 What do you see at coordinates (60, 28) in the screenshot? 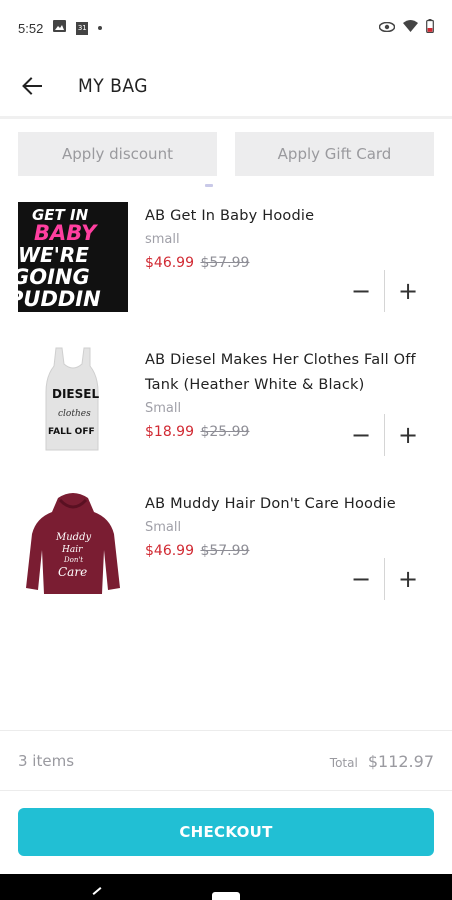
I see `image-icon` at bounding box center [60, 28].